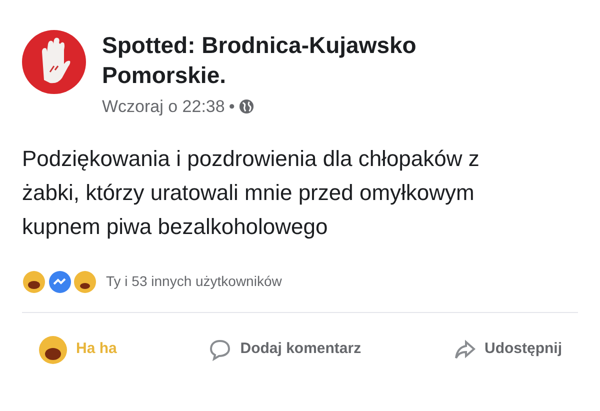 This screenshot has height=411, width=600. What do you see at coordinates (464, 350) in the screenshot?
I see `share-icon` at bounding box center [464, 350].